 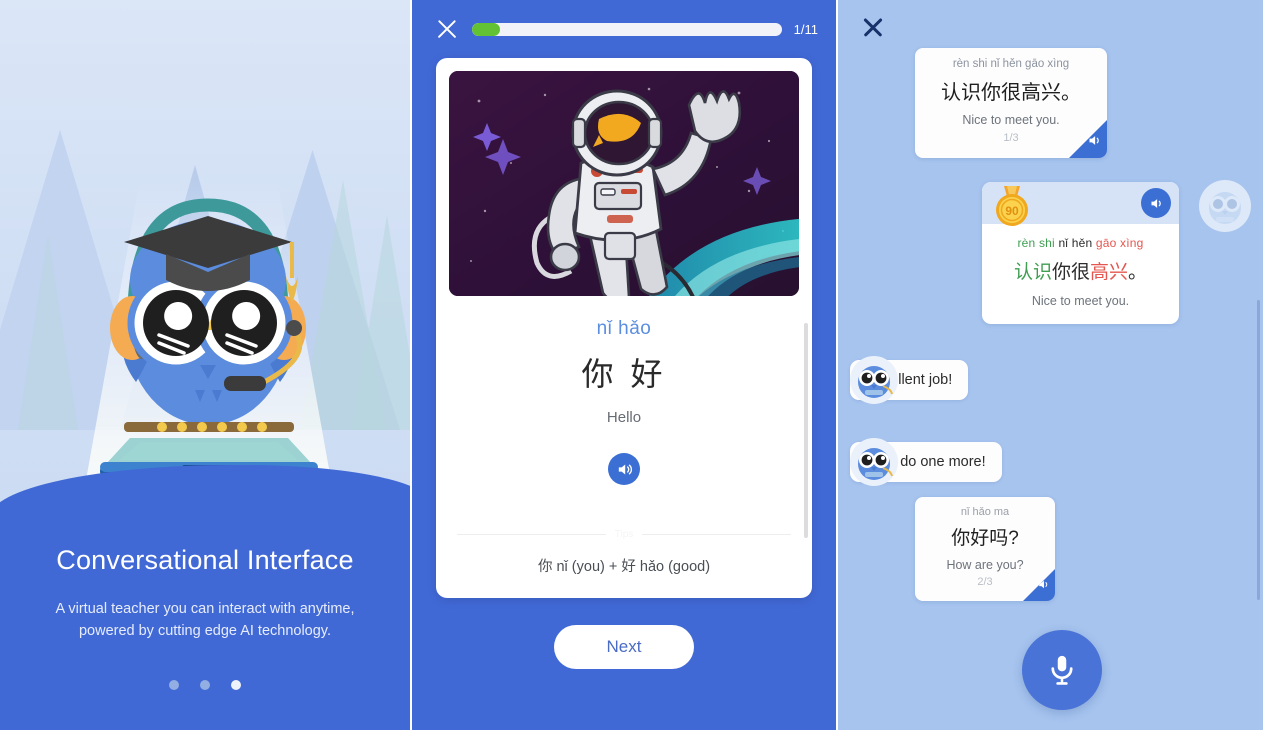 I want to click on prompt-english: Nice to meet you., so click(x=1011, y=120).